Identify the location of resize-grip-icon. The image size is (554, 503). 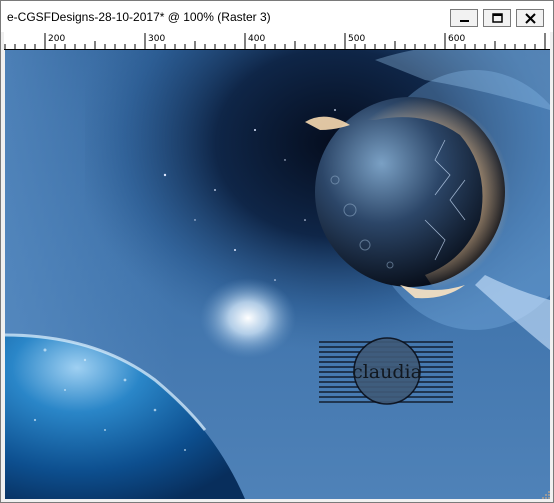
(546, 495).